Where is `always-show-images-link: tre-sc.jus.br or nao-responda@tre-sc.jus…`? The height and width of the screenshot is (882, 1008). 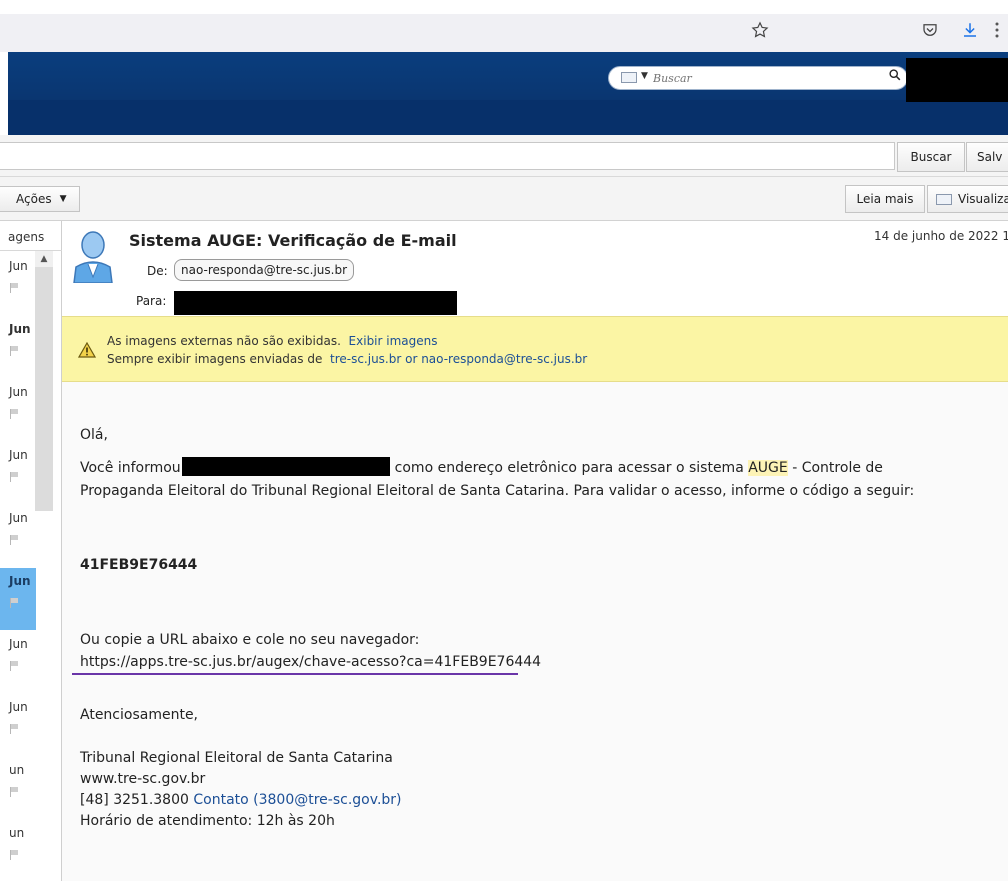 always-show-images-link: tre-sc.jus.br or nao-responda@tre-sc.jus… is located at coordinates (458, 359).